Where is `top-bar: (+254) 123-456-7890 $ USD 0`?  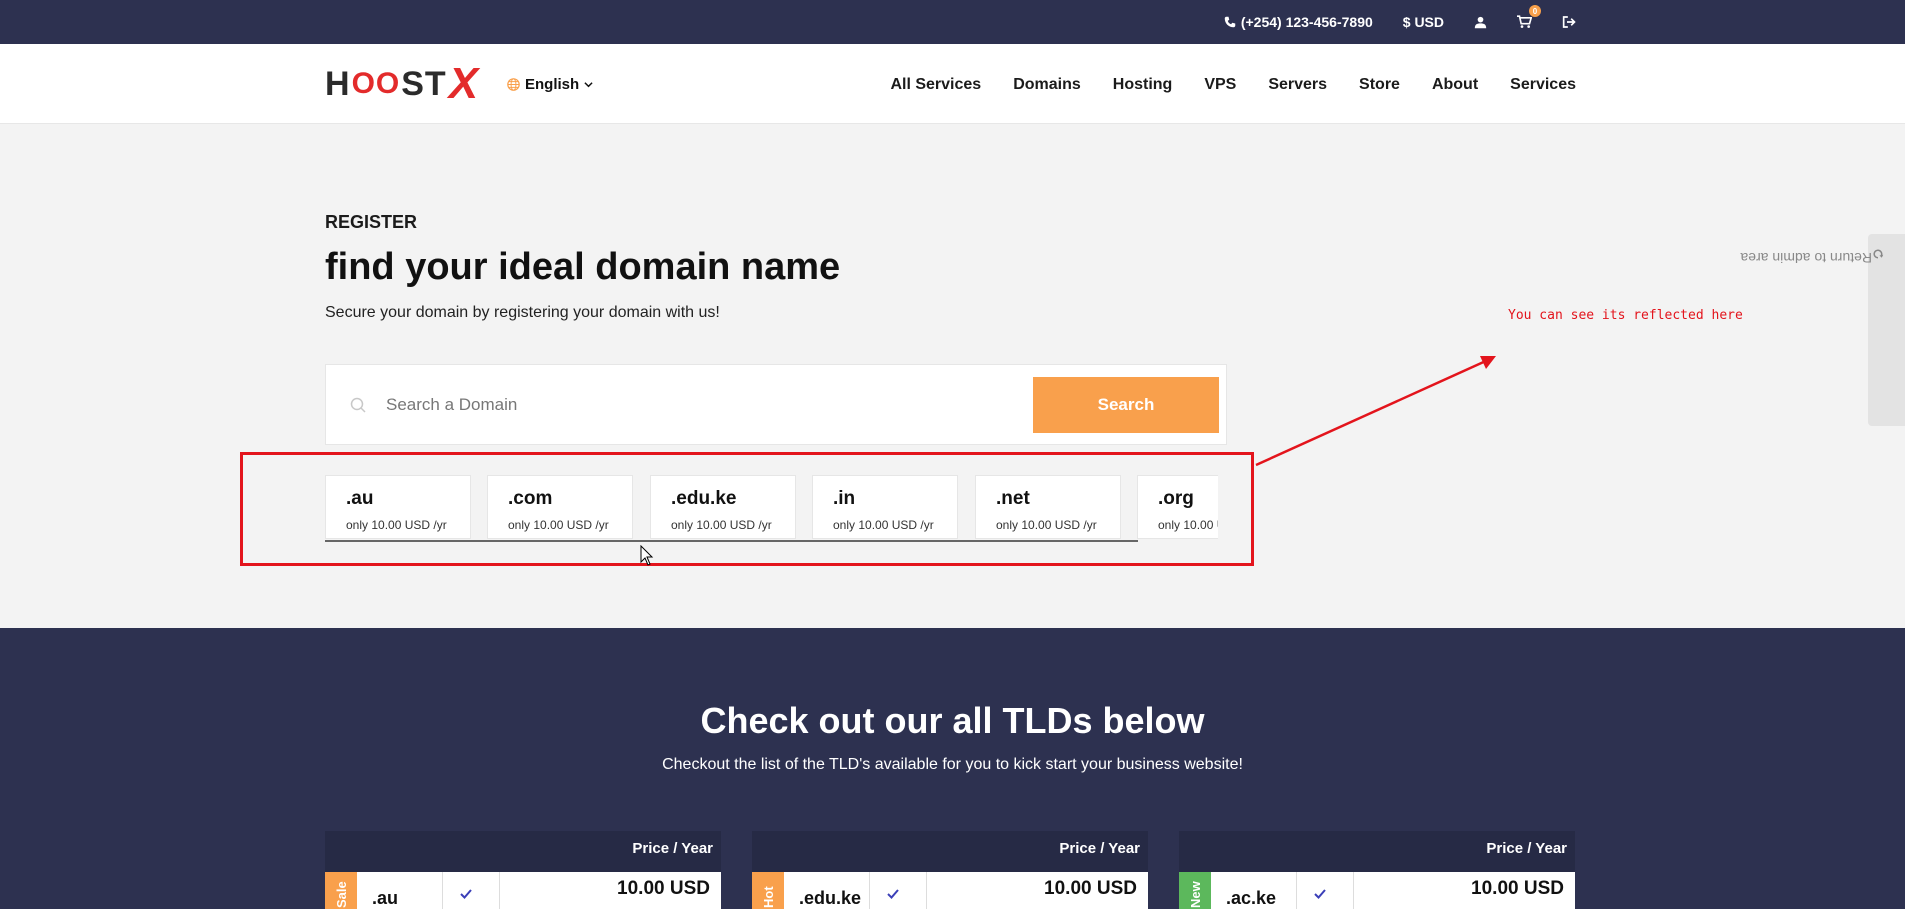
top-bar: (+254) 123-456-7890 $ USD 0 is located at coordinates (952, 22).